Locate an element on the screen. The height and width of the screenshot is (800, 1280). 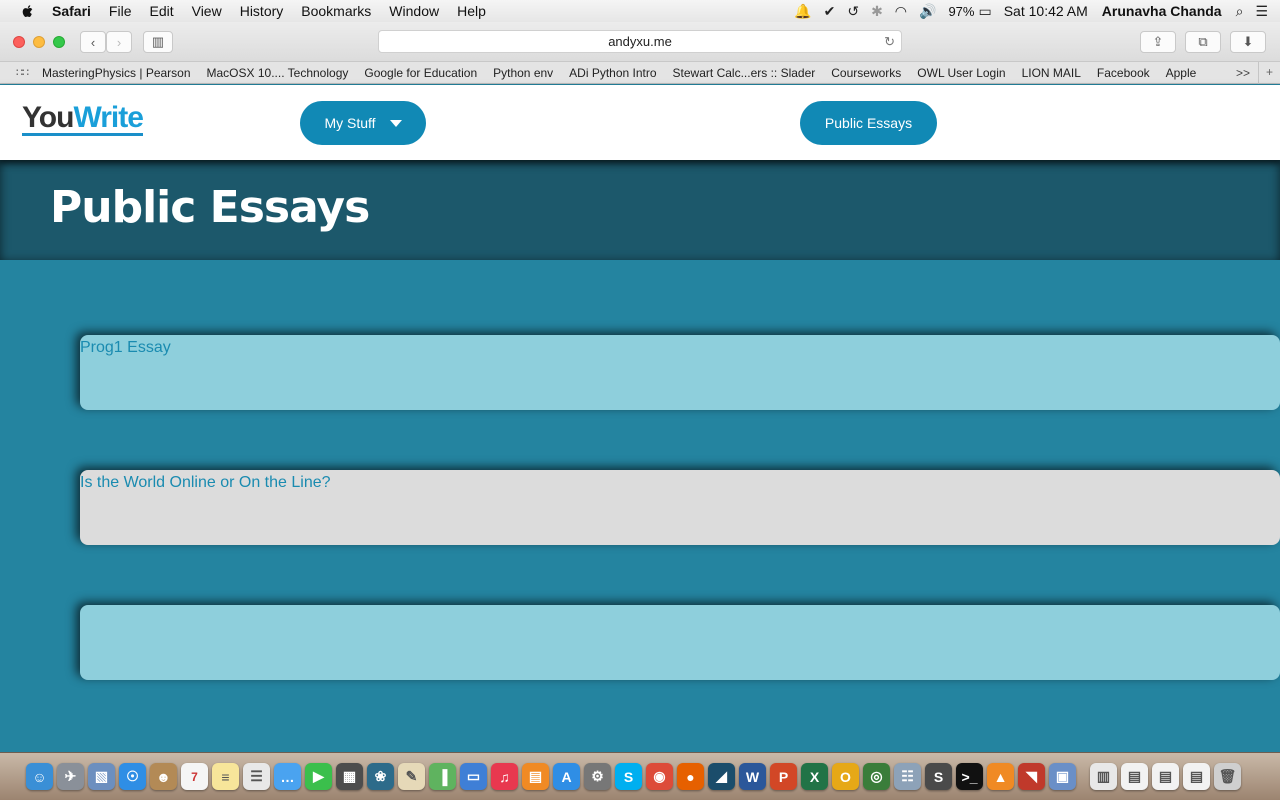
launchpad-icon: ✈ is located at coordinates (70, 776).